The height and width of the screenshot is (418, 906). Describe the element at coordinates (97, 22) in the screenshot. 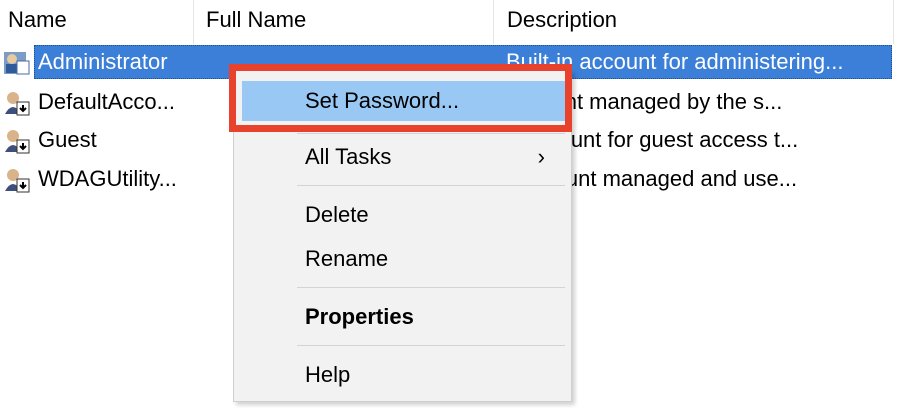

I see `column-header-name: Name` at that location.